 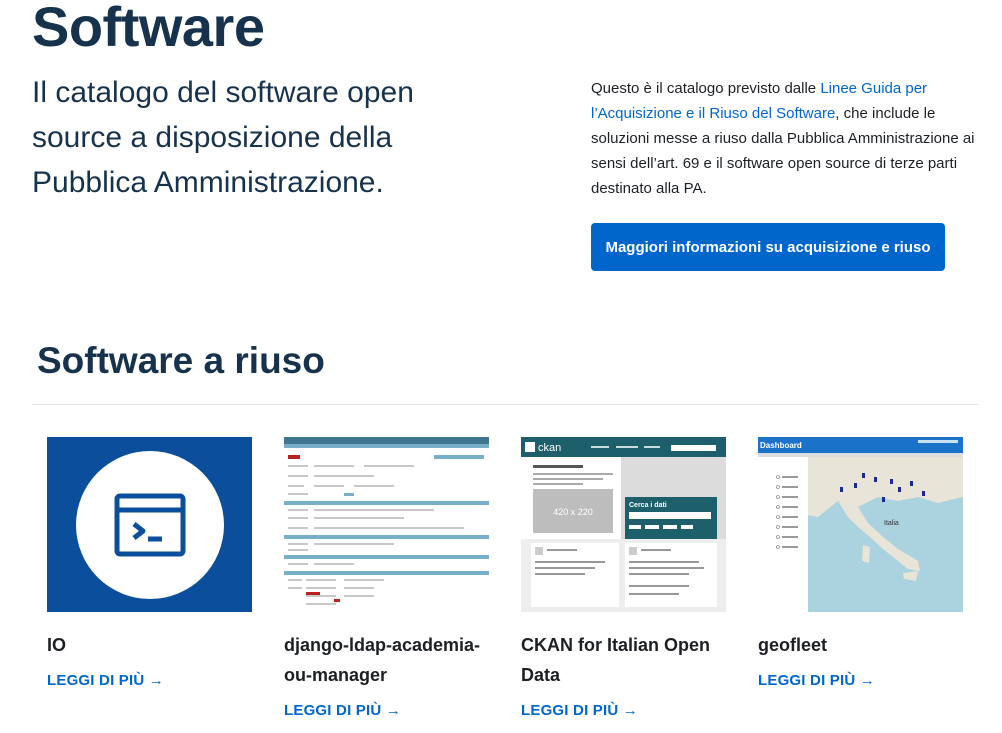 I want to click on intro-text-prefix: Questo è il catalogo previsto dalle, so click(x=706, y=88).